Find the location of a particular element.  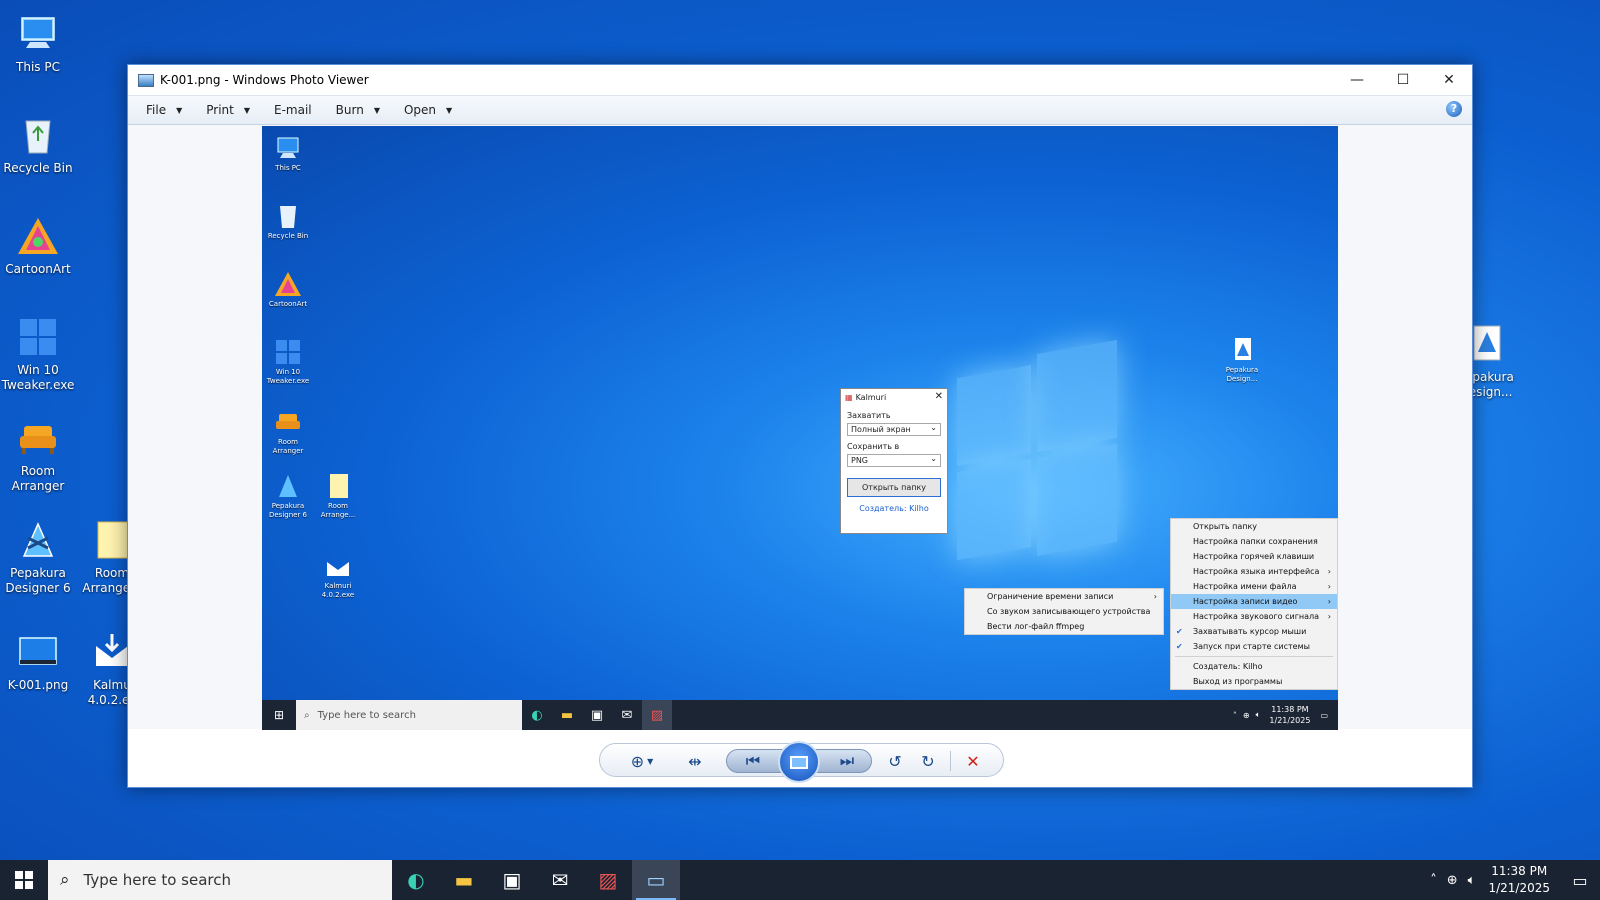

desktop-icon-pepakura: Pepakura Designer 6 is located at coordinates (38, 557).